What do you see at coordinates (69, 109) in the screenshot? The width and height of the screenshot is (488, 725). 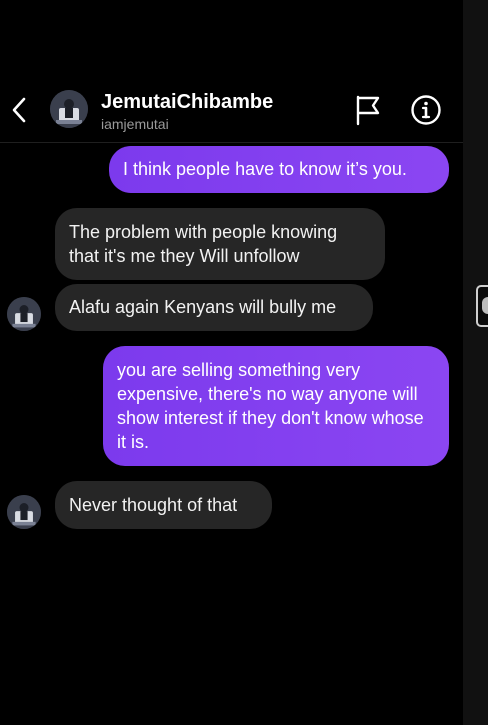 I see `contact-avatar` at bounding box center [69, 109].